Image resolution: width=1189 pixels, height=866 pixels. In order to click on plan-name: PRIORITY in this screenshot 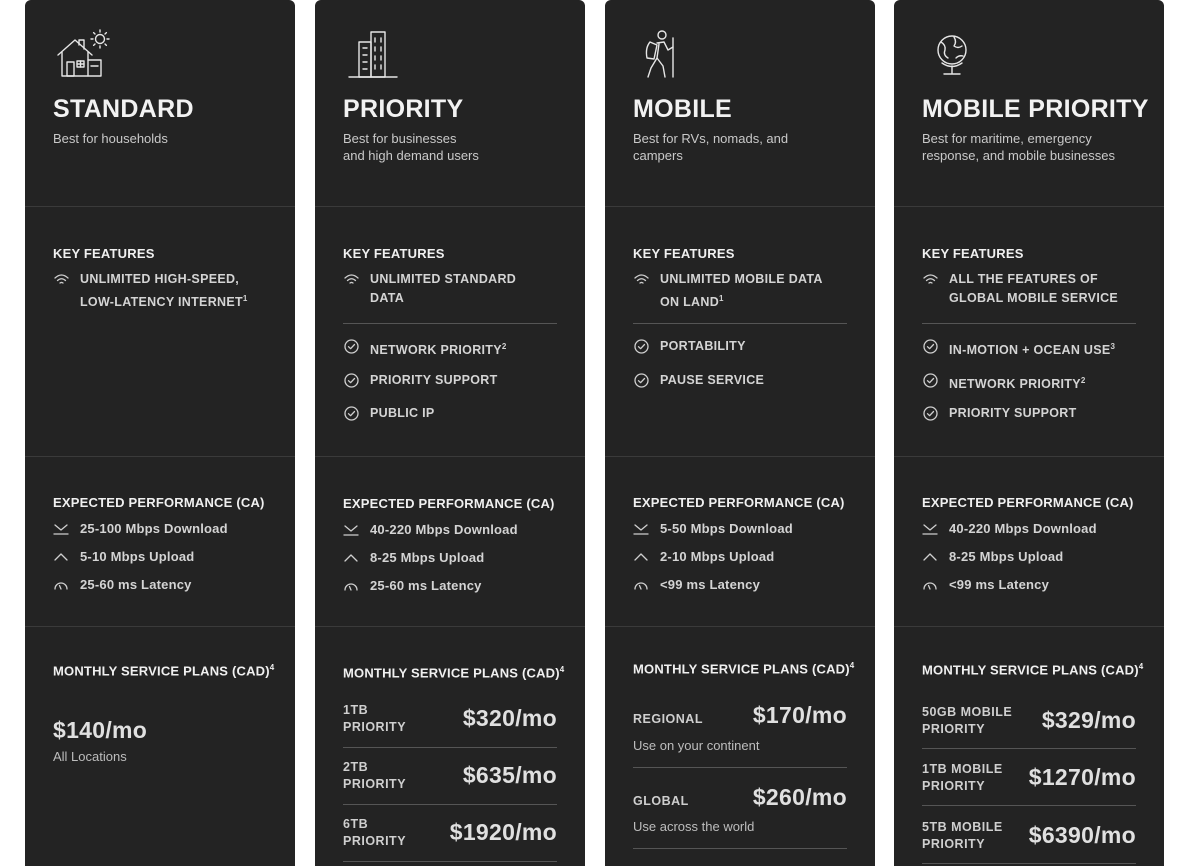, I will do `click(403, 109)`.